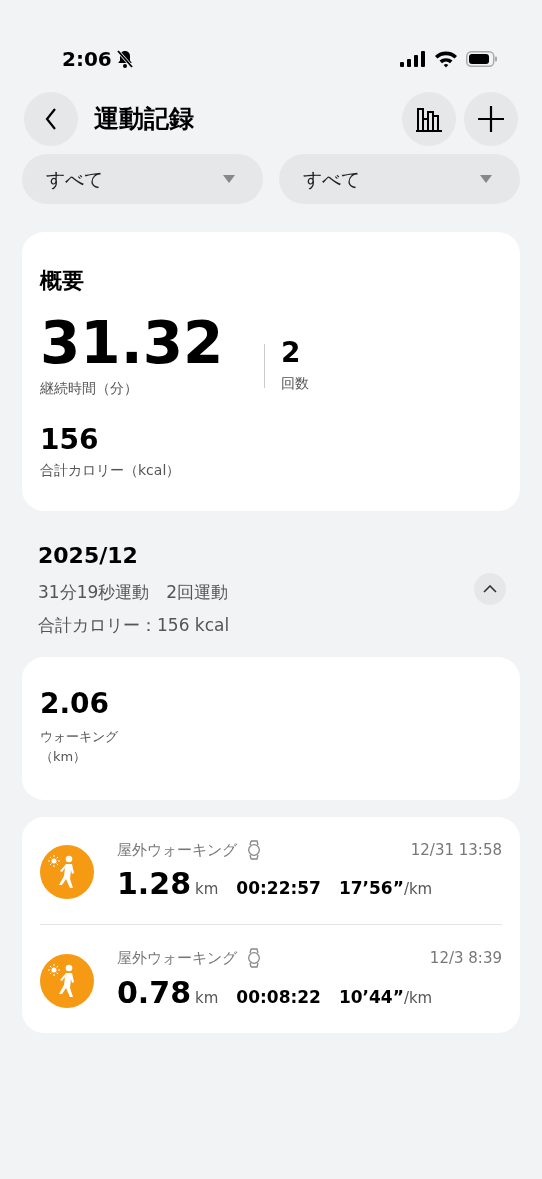 This screenshot has width=542, height=1179. Describe the element at coordinates (134, 592) in the screenshot. I see `month-stats: 31分19秒運動 2回運動` at that location.